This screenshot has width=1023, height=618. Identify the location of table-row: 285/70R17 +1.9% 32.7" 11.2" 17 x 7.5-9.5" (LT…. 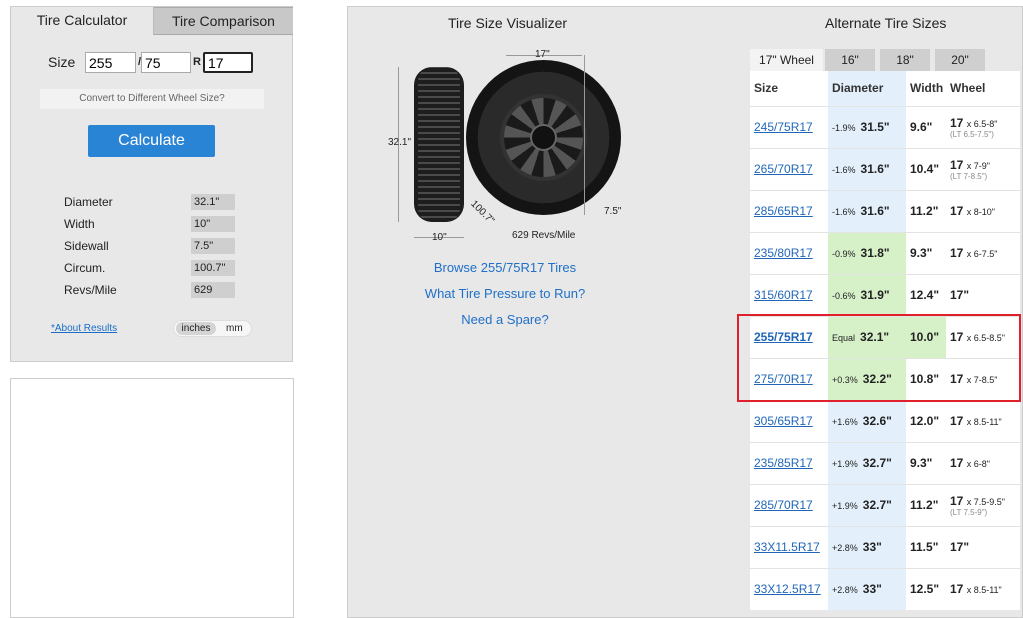
(885, 504).